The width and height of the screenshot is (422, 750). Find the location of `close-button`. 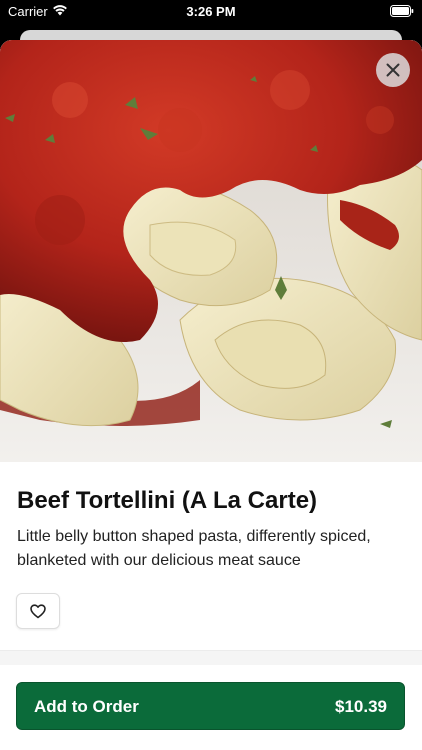

close-button is located at coordinates (393, 70).